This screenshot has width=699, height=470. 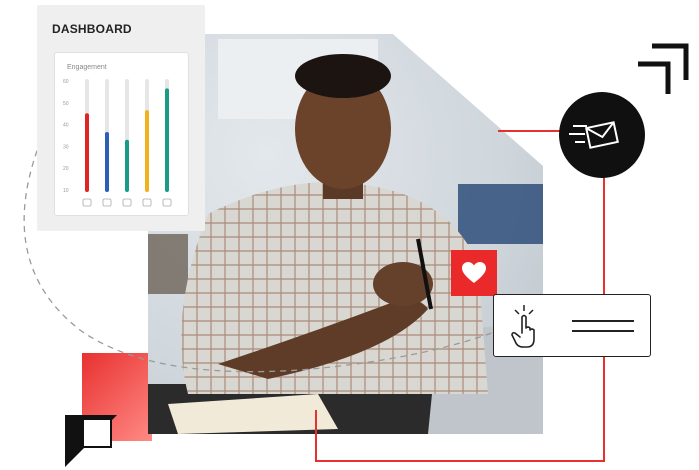 What do you see at coordinates (66, 191) in the screenshot?
I see `y-tick-label: 10` at bounding box center [66, 191].